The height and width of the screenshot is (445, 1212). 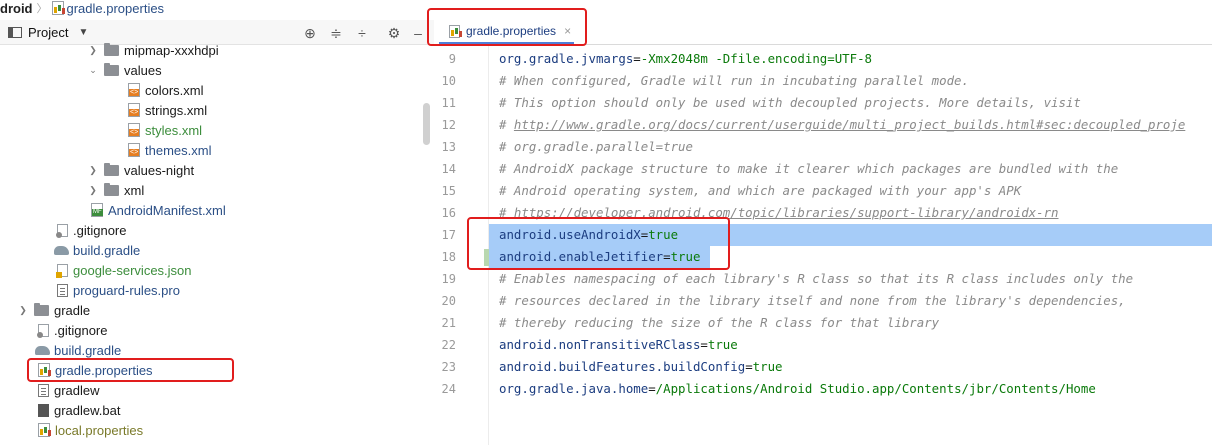 What do you see at coordinates (166, 90) in the screenshot?
I see `tree-item-colors-xml: colors.xml` at bounding box center [166, 90].